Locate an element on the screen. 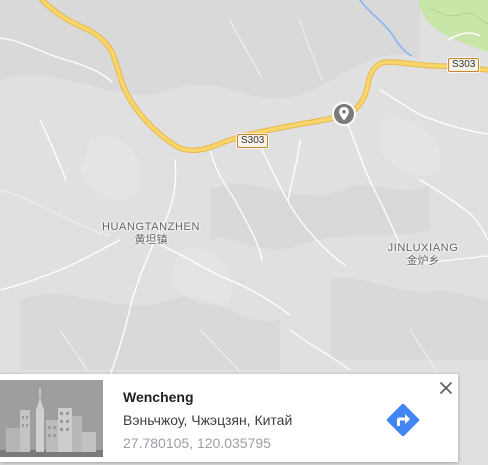 The height and width of the screenshot is (465, 488). place-label-native: 金炉乡 is located at coordinates (423, 260).